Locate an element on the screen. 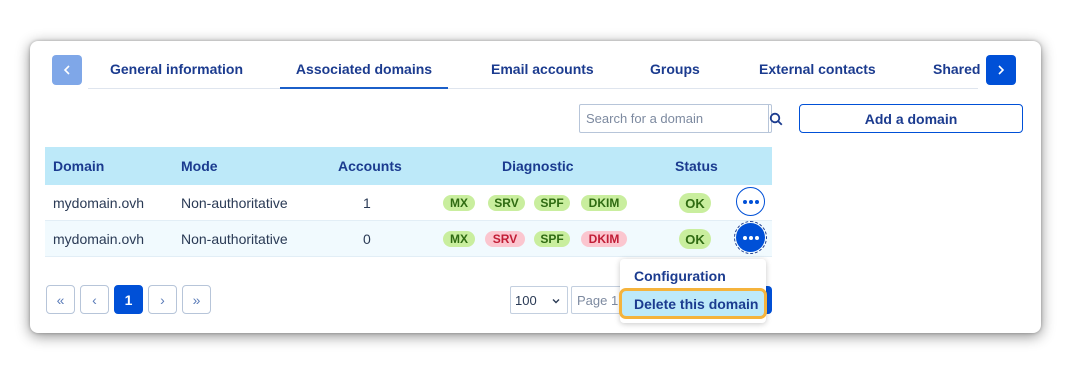  search-icon is located at coordinates (776, 118).